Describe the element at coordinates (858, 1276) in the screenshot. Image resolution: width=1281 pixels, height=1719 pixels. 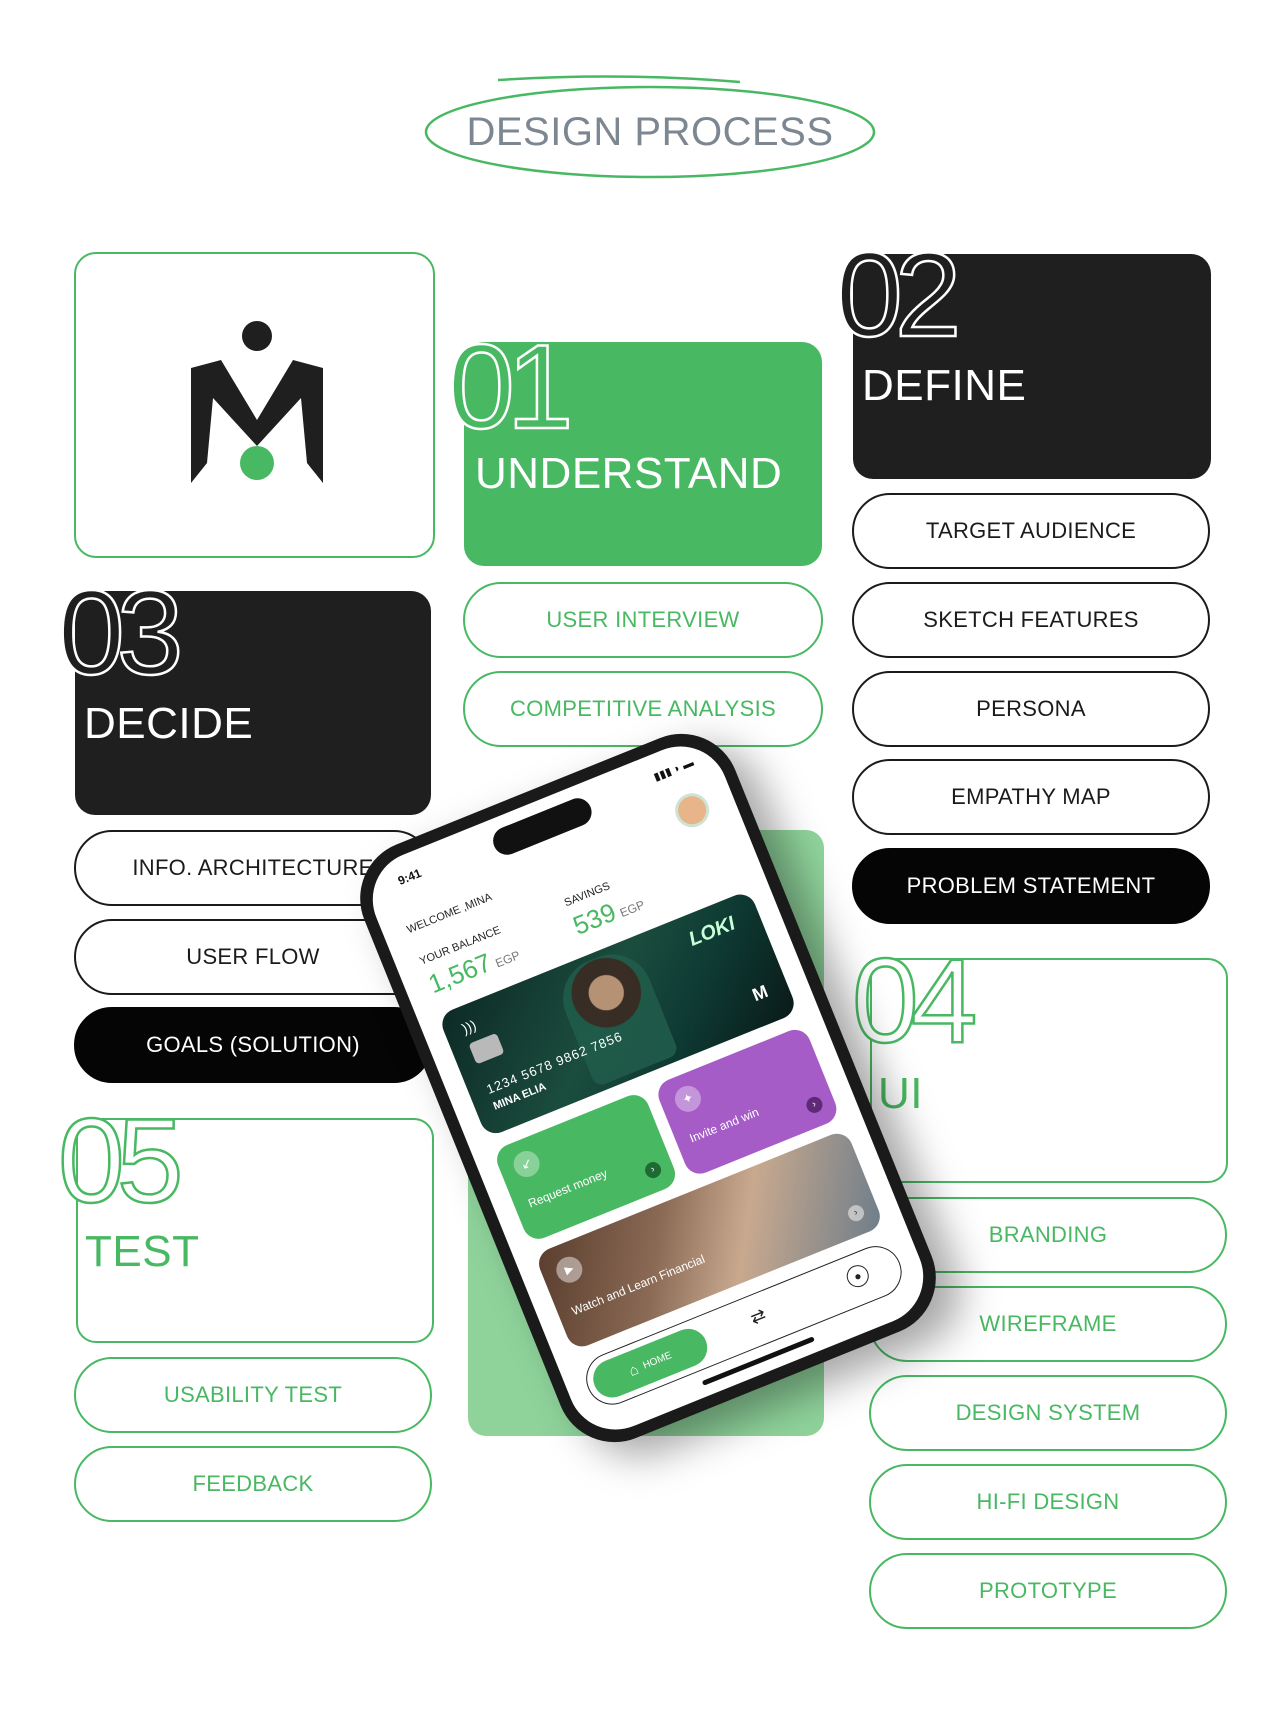
I see `profile-icon: ●` at that location.